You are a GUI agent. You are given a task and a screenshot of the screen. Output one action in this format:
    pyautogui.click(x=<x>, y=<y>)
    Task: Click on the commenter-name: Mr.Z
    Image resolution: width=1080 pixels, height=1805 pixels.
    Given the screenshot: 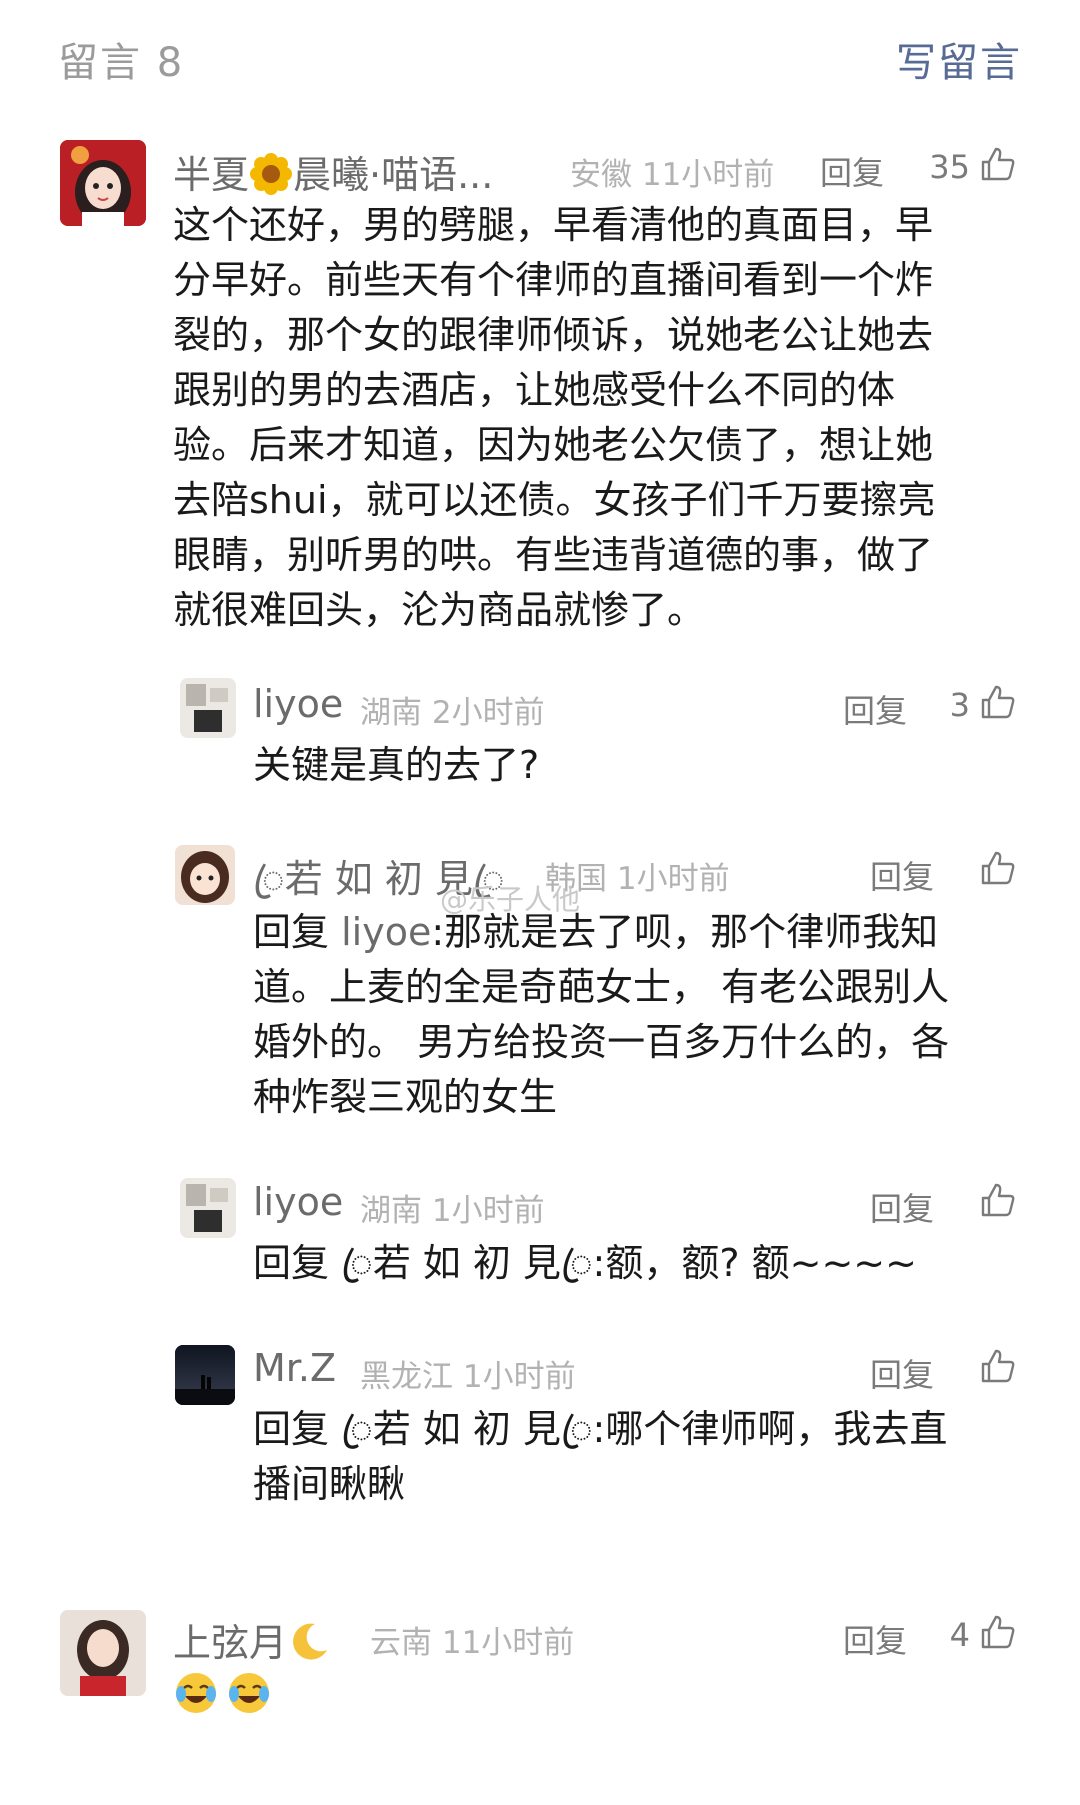 What is the action you would take?
    pyautogui.click(x=294, y=1368)
    